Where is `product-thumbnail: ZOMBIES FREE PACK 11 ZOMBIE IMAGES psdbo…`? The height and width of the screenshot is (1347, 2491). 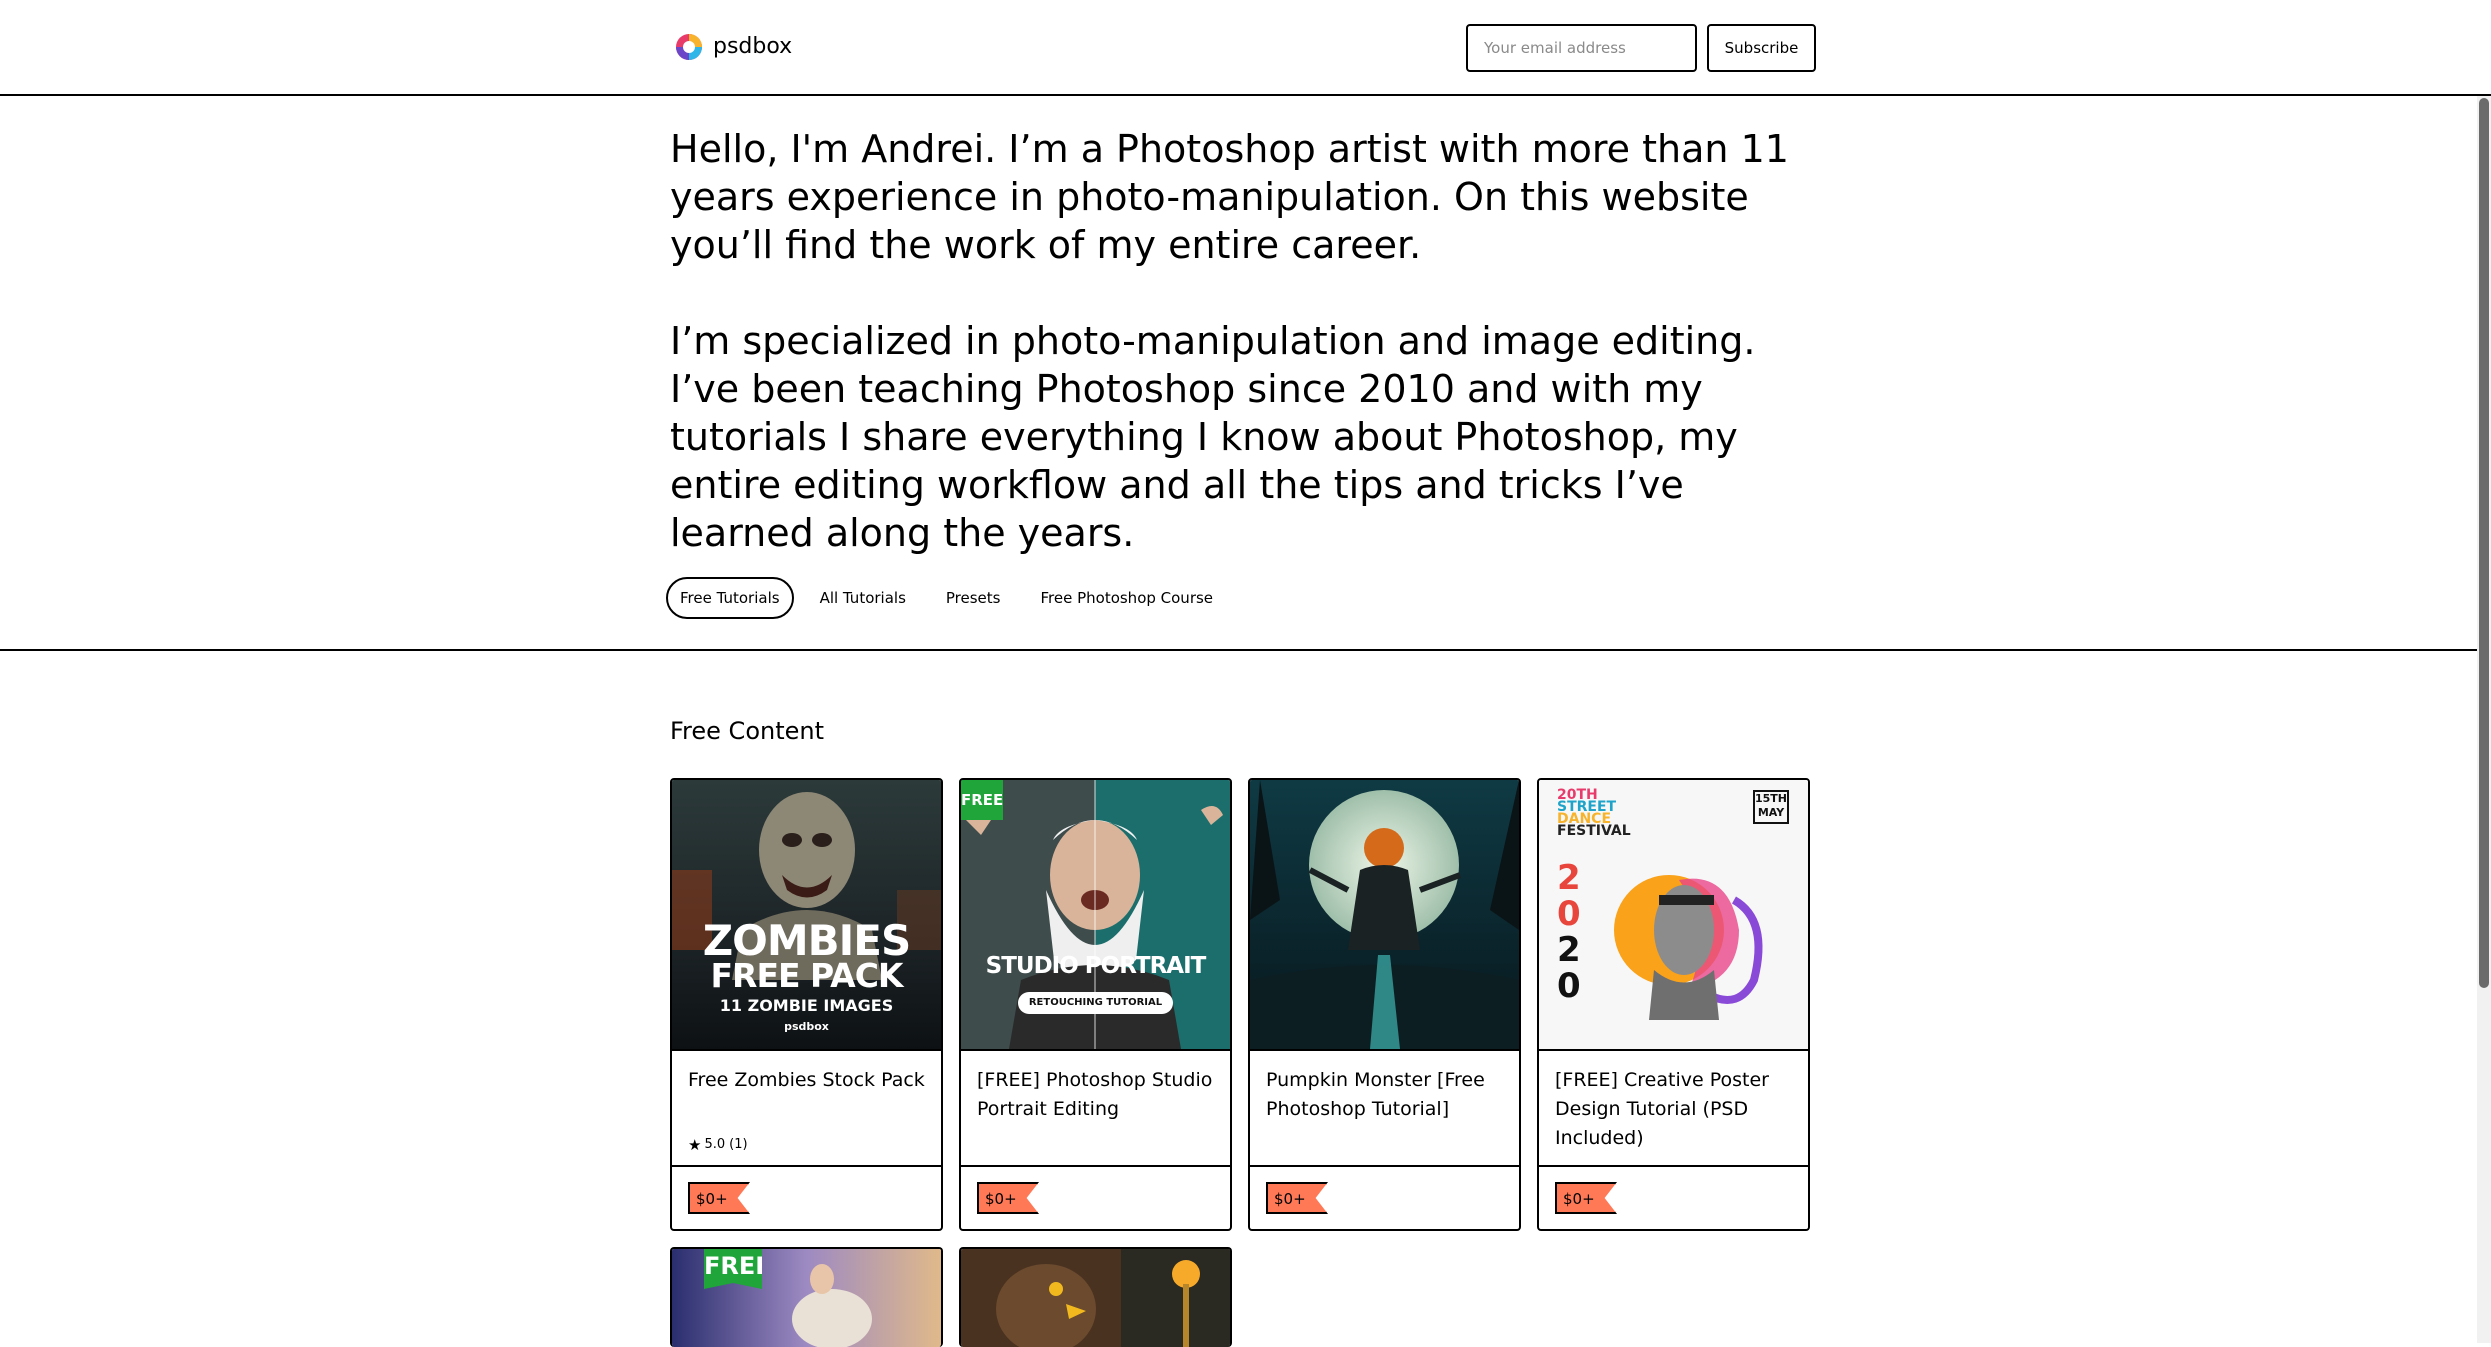
product-thumbnail: ZOMBIES FREE PACK 11 ZOMBIE IMAGES psdbo… is located at coordinates (806, 915).